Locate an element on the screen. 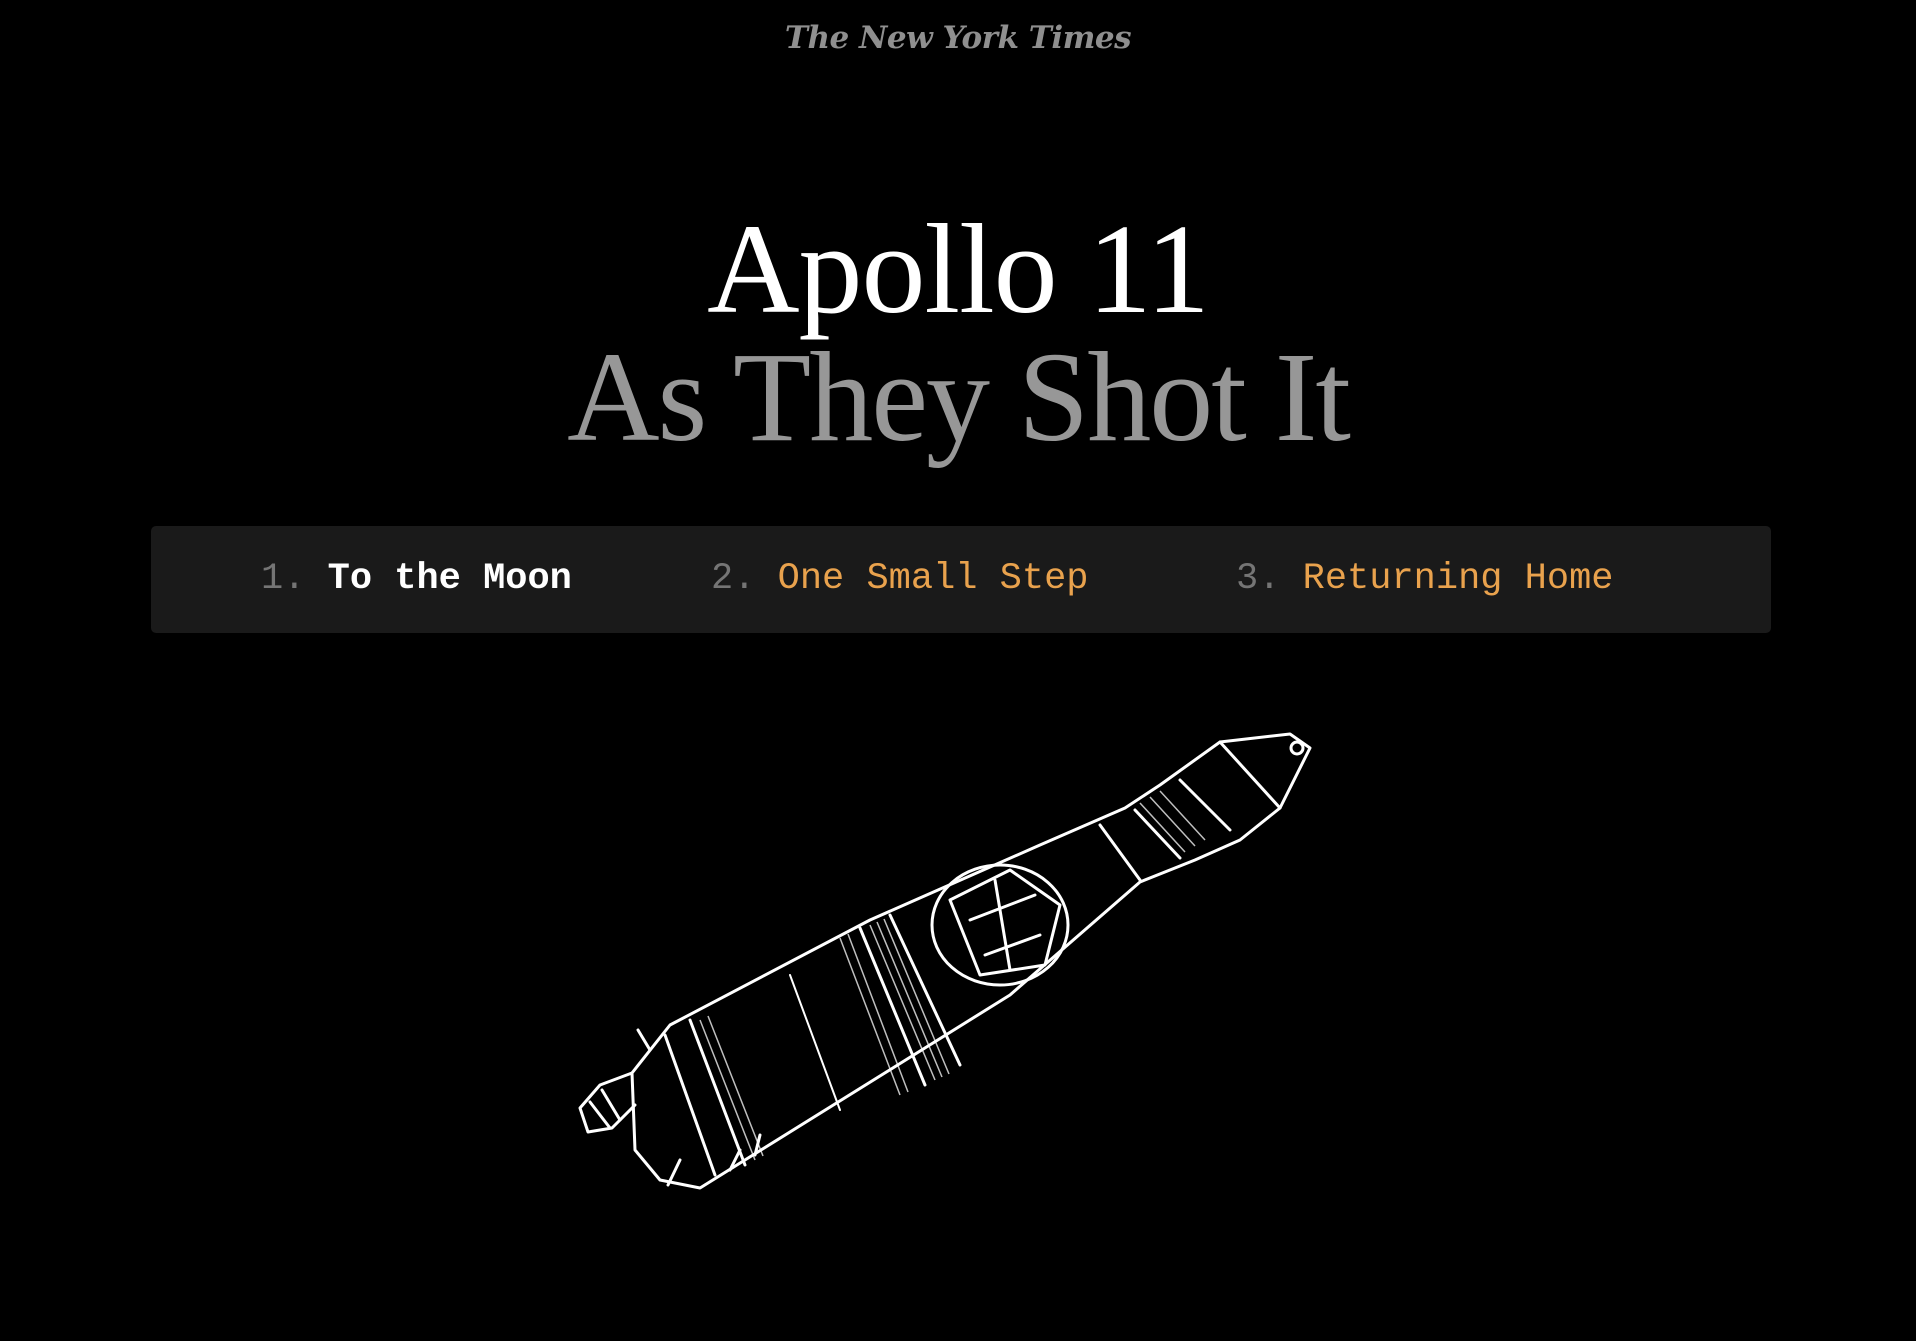 The image size is (1916, 1341). page-subtitle: As They Shot It is located at coordinates (959, 397).